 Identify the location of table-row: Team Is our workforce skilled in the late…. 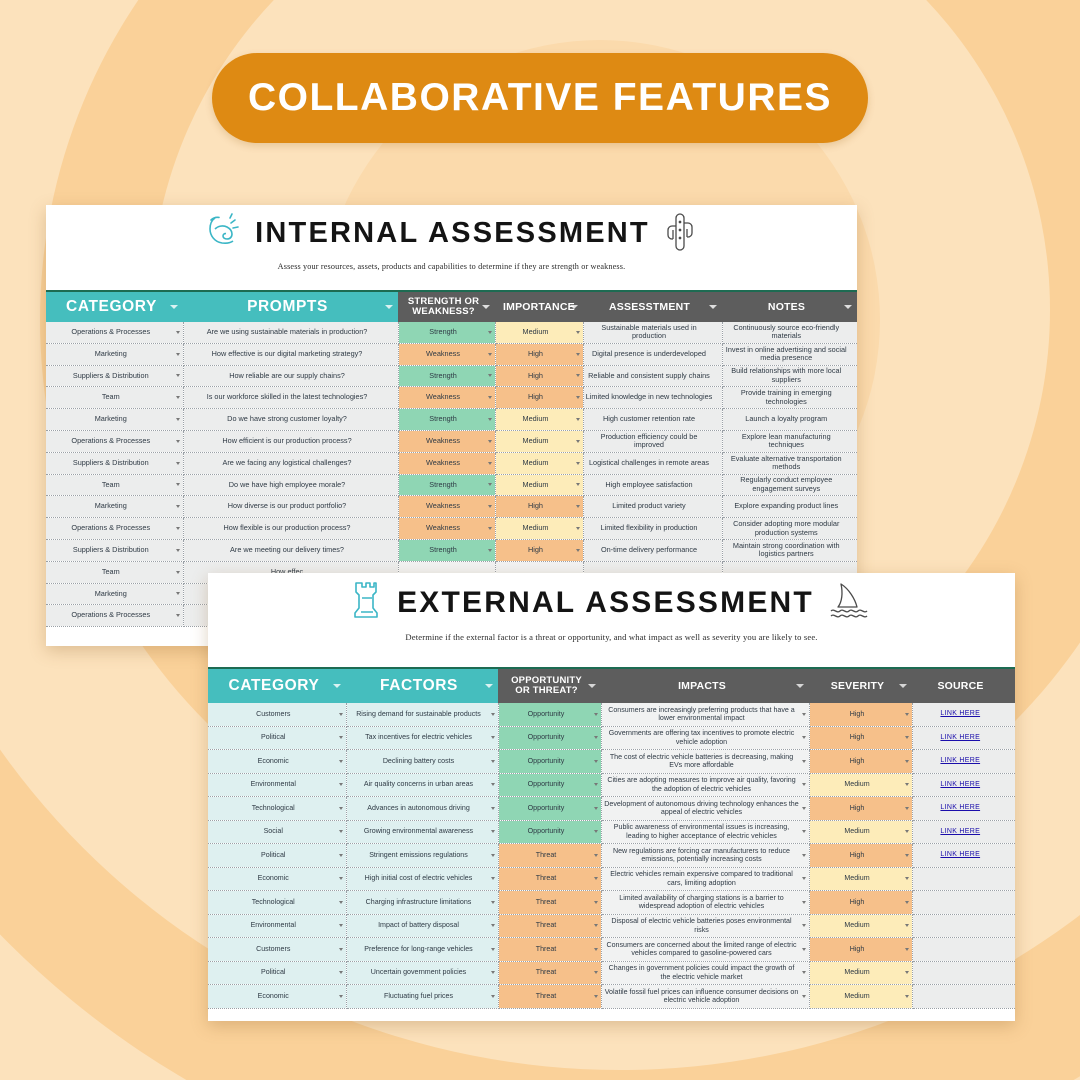
(451, 398).